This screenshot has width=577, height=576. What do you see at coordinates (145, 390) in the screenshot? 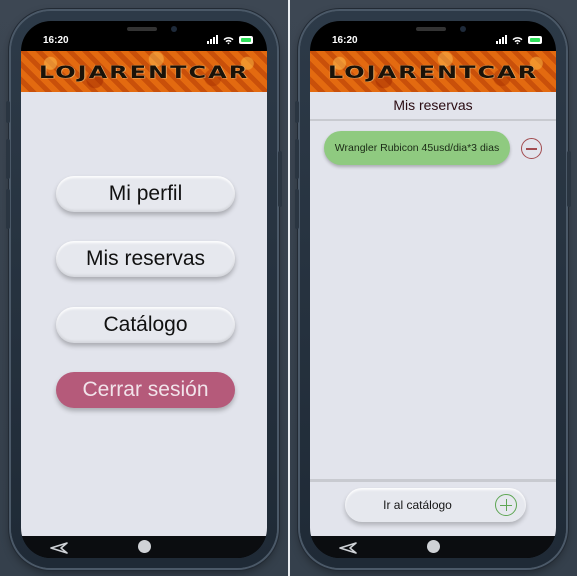
I see `logout-button: Cerrar sesión` at bounding box center [145, 390].